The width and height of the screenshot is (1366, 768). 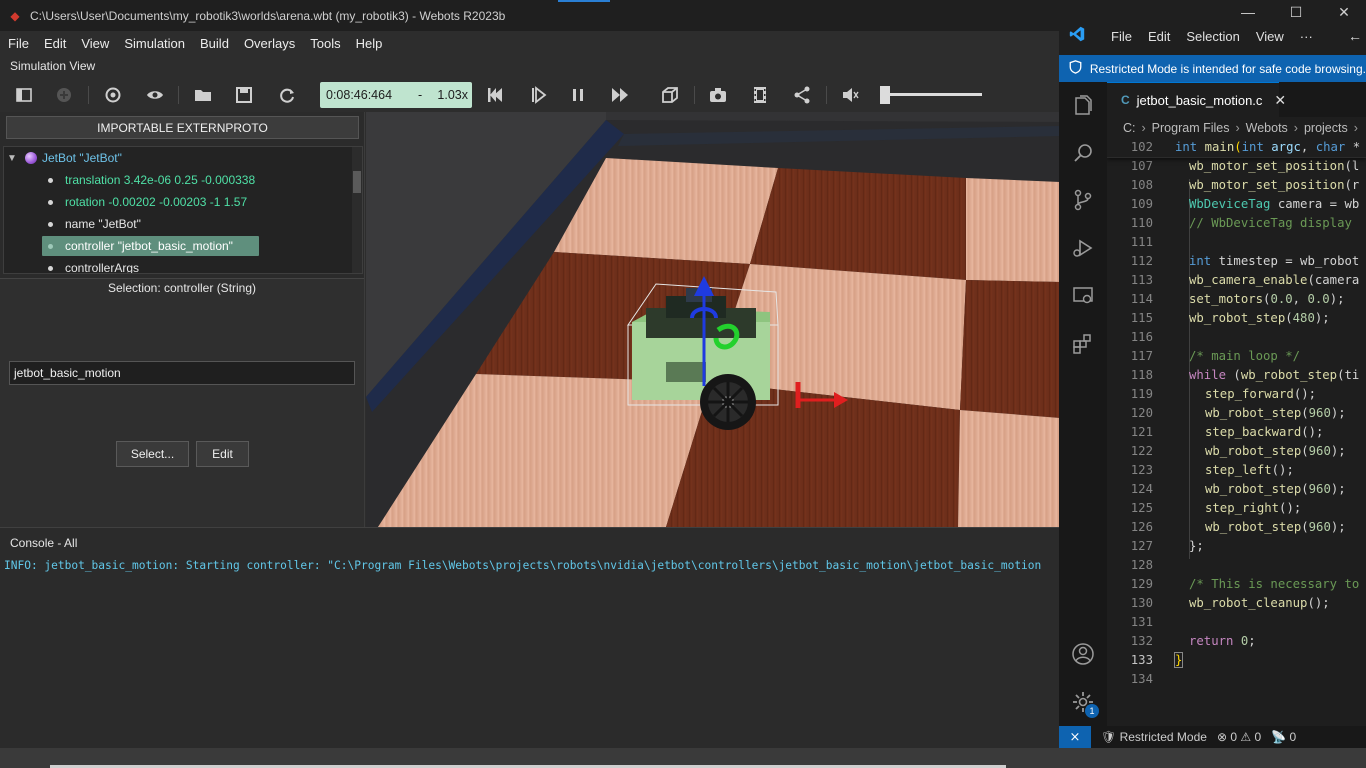 What do you see at coordinates (95, 43) in the screenshot?
I see `menu-view: View` at bounding box center [95, 43].